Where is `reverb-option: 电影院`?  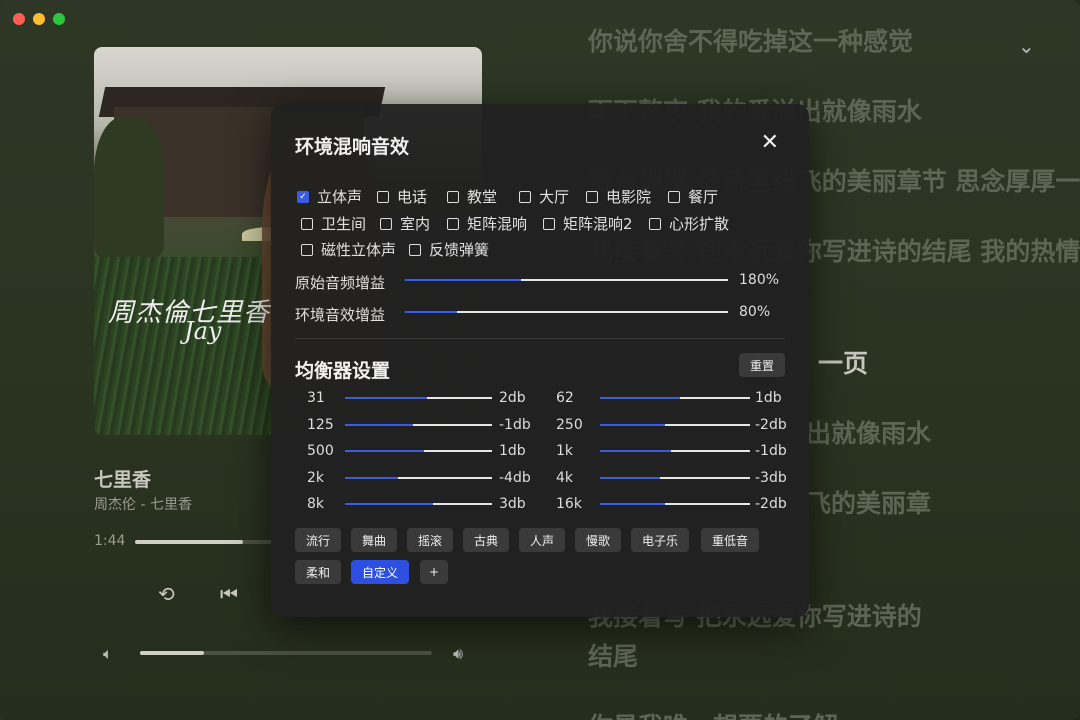
reverb-option: 电影院 is located at coordinates (618, 196).